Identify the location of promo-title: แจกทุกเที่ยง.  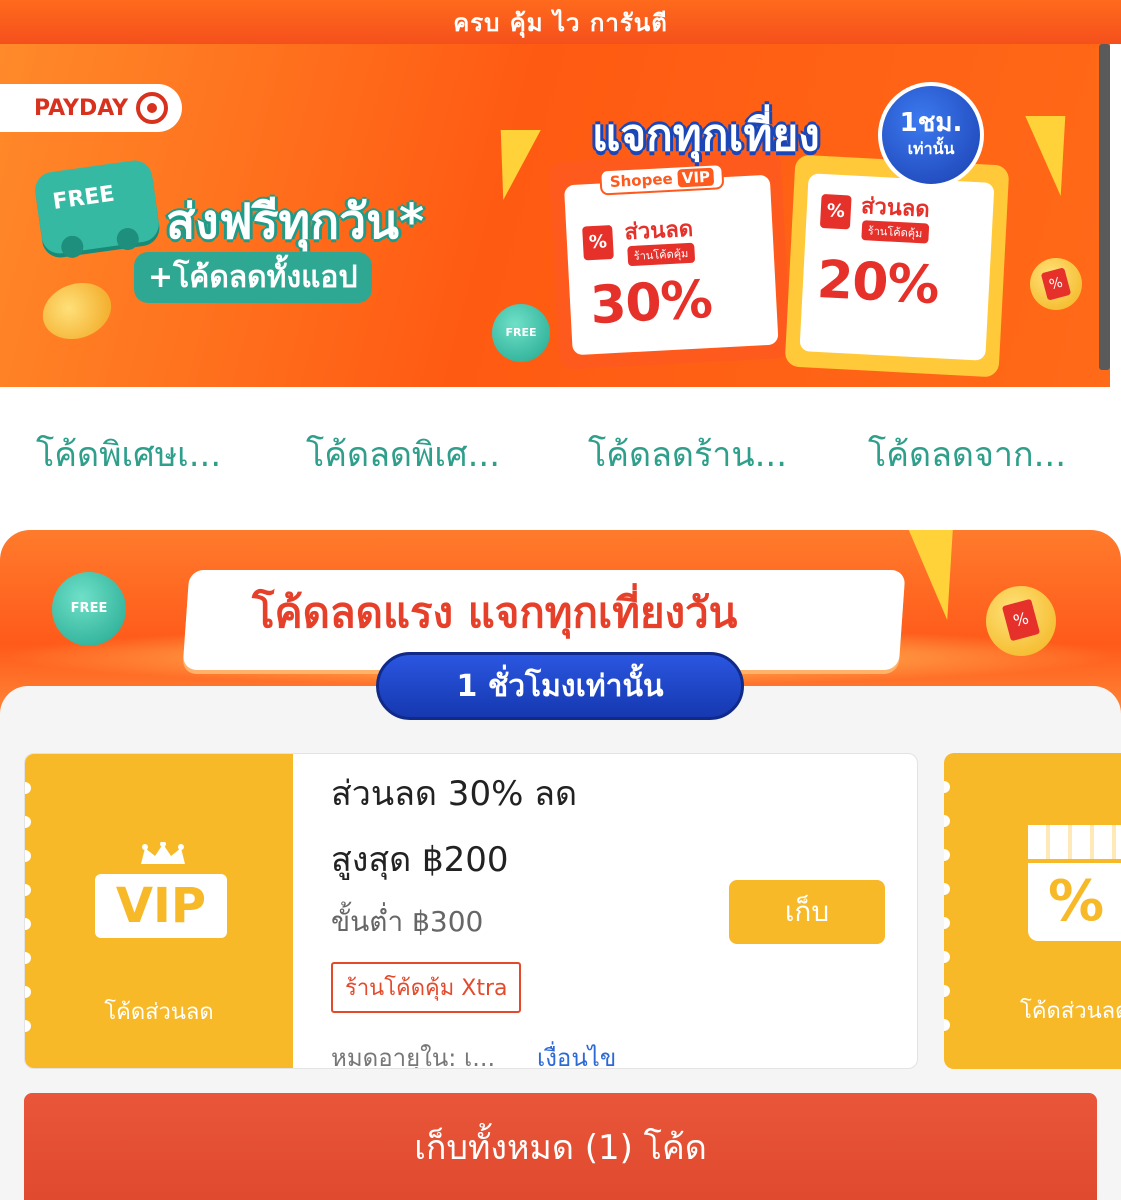
(706, 135).